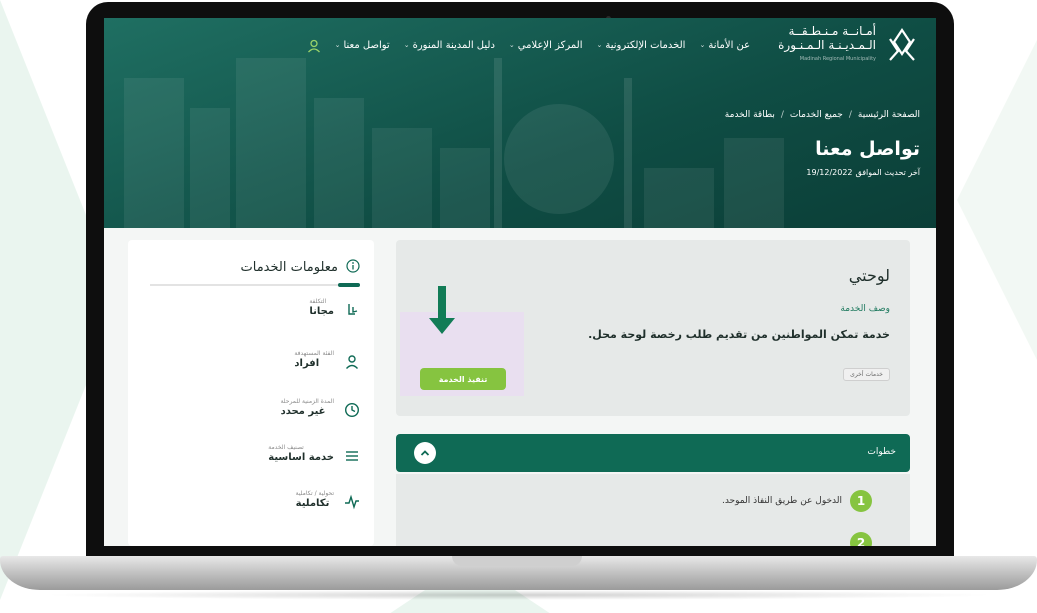  What do you see at coordinates (353, 267) in the screenshot?
I see `info-circle-icon` at bounding box center [353, 267].